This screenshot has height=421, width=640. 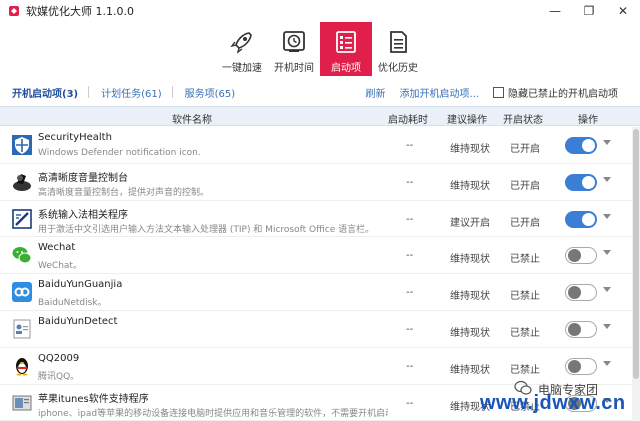 I want to click on tool-boot-time: 开机时间, so click(x=294, y=49).